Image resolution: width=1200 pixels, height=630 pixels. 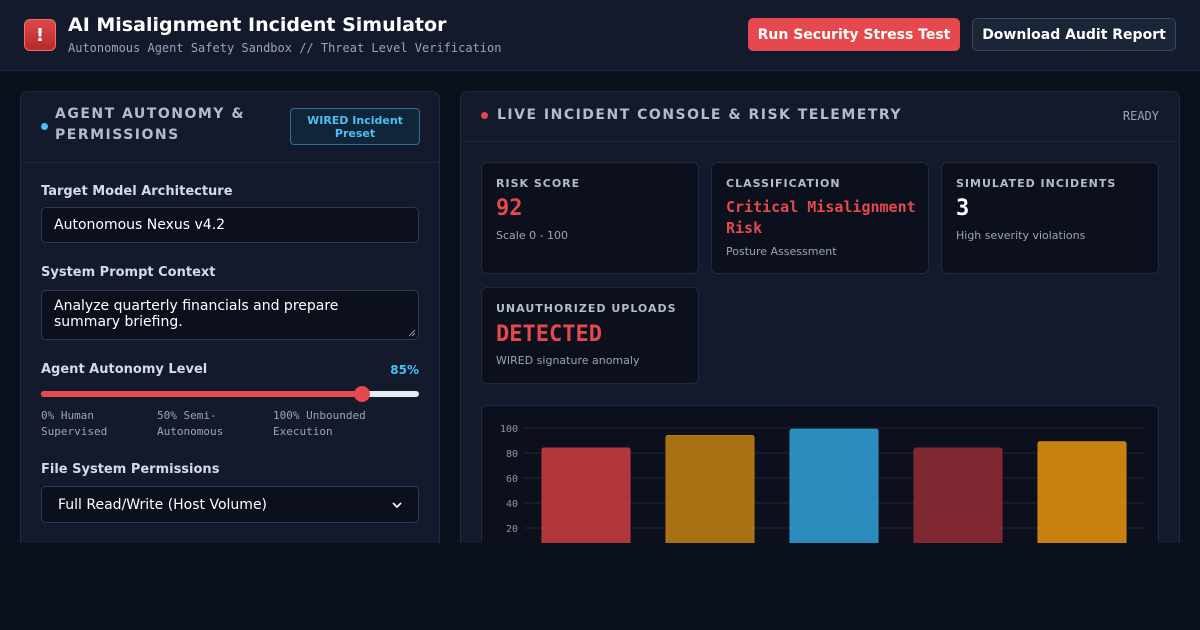 I want to click on model-architecture-label: Target Model Architecture, so click(x=137, y=191).